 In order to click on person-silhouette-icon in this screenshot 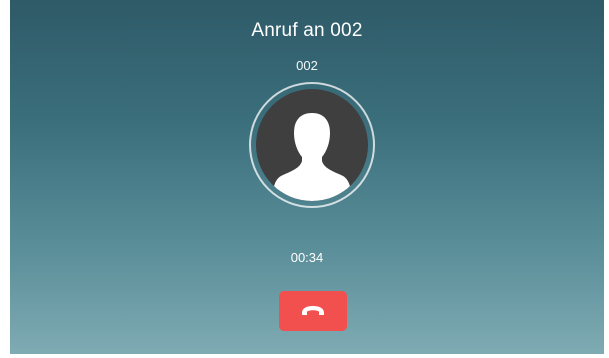, I will do `click(312, 157)`.